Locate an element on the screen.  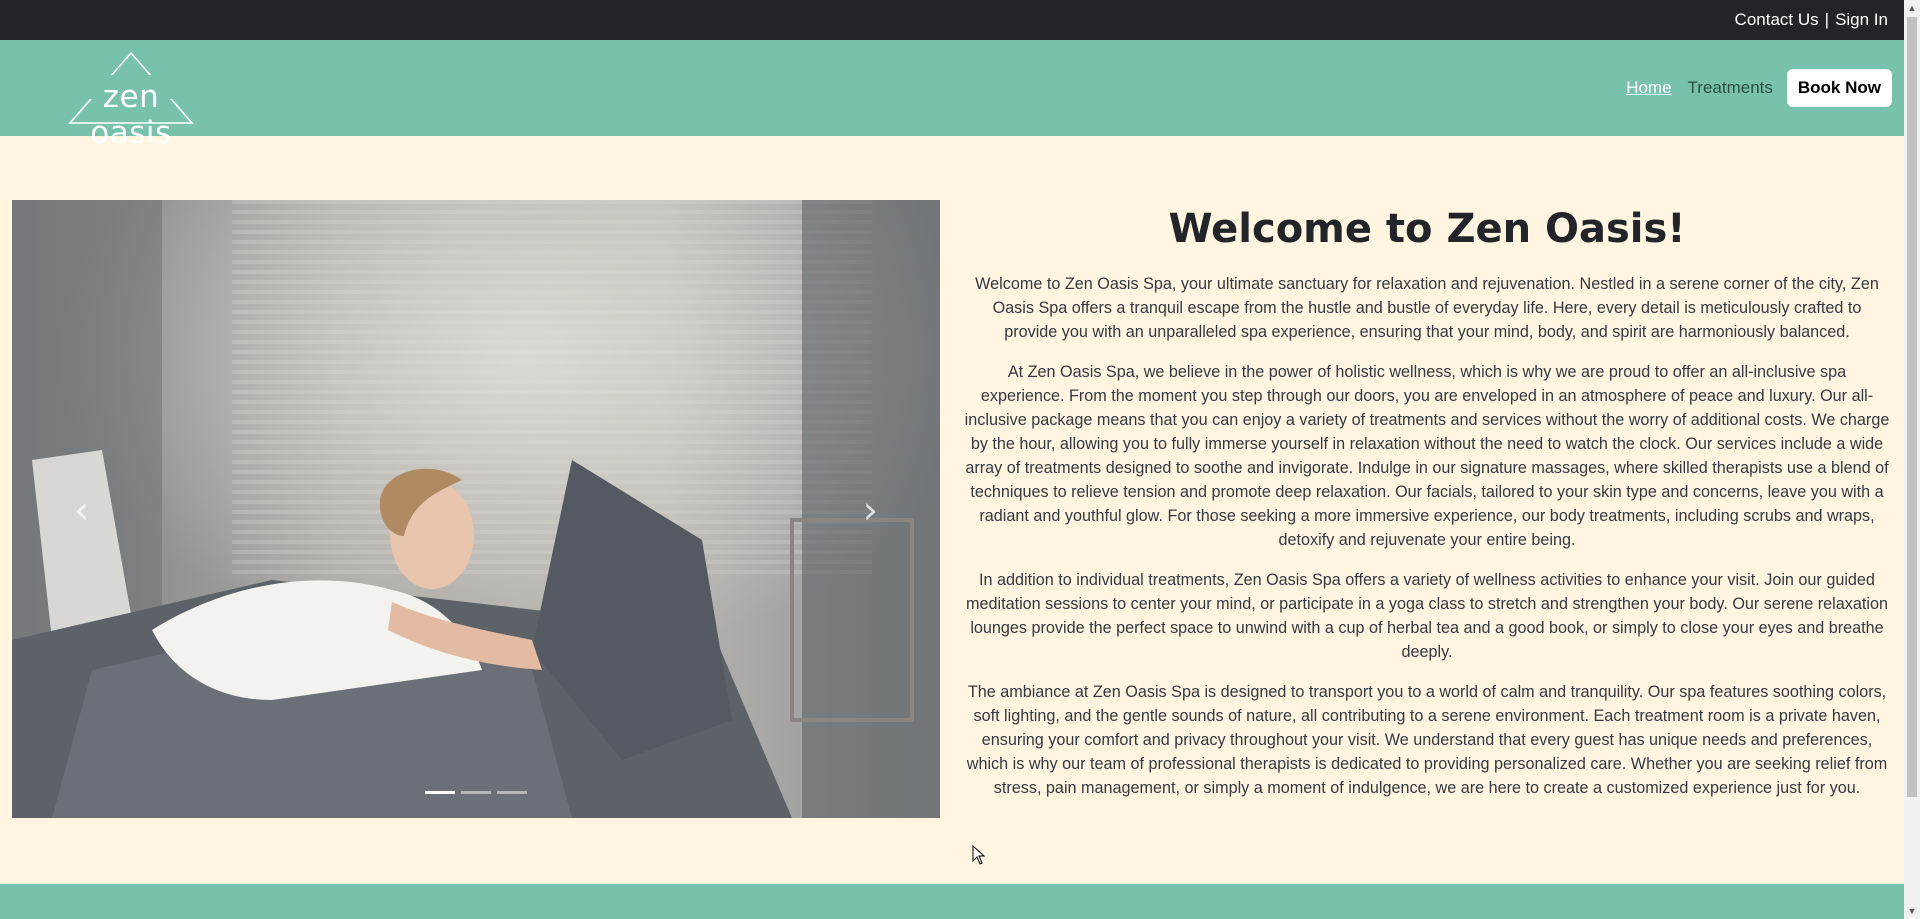
nav-home-link: Home is located at coordinates (1648, 88).